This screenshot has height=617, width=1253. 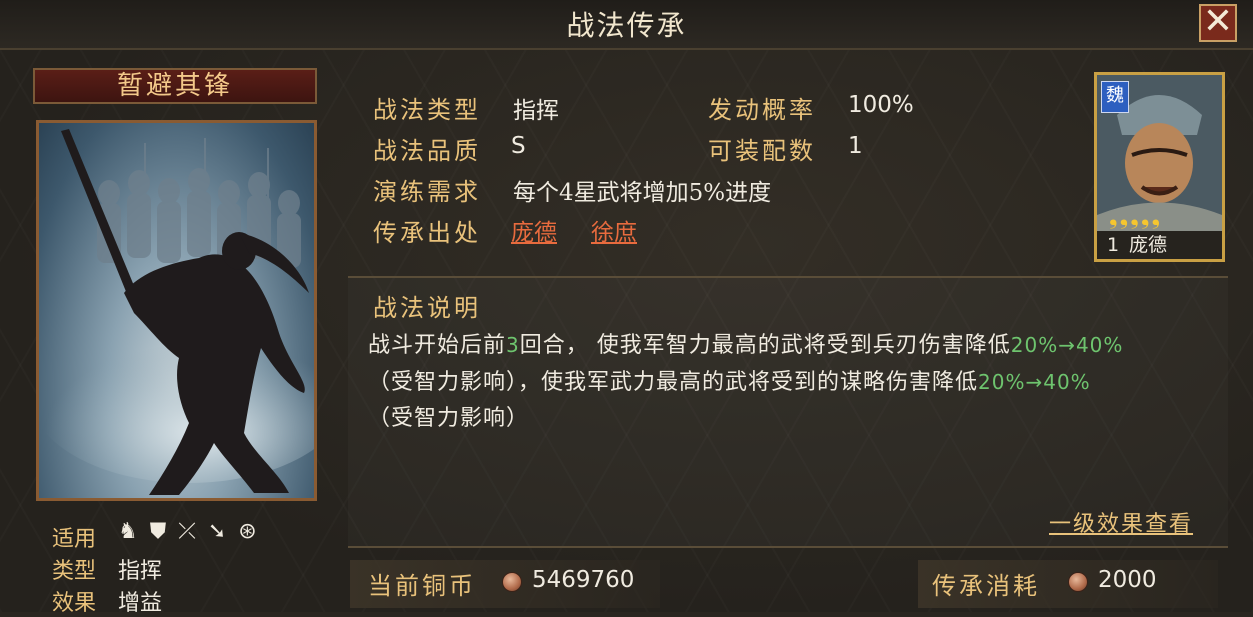 I want to click on practice-requirement-label: 演练需求, so click(x=427, y=192).